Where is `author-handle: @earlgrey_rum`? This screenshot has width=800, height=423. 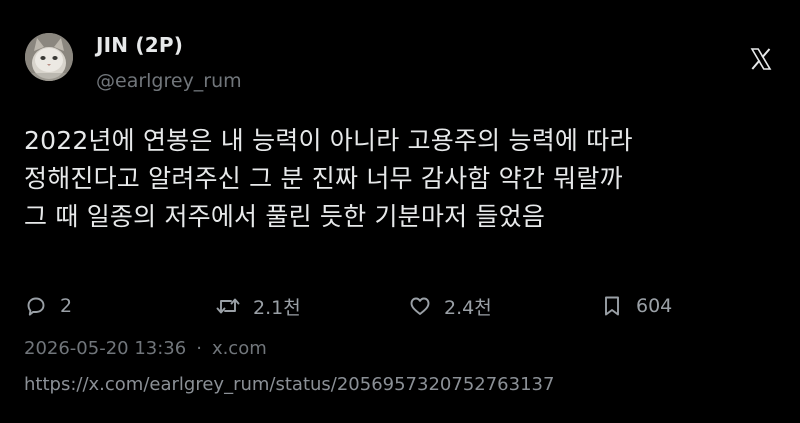 author-handle: @earlgrey_rum is located at coordinates (169, 81).